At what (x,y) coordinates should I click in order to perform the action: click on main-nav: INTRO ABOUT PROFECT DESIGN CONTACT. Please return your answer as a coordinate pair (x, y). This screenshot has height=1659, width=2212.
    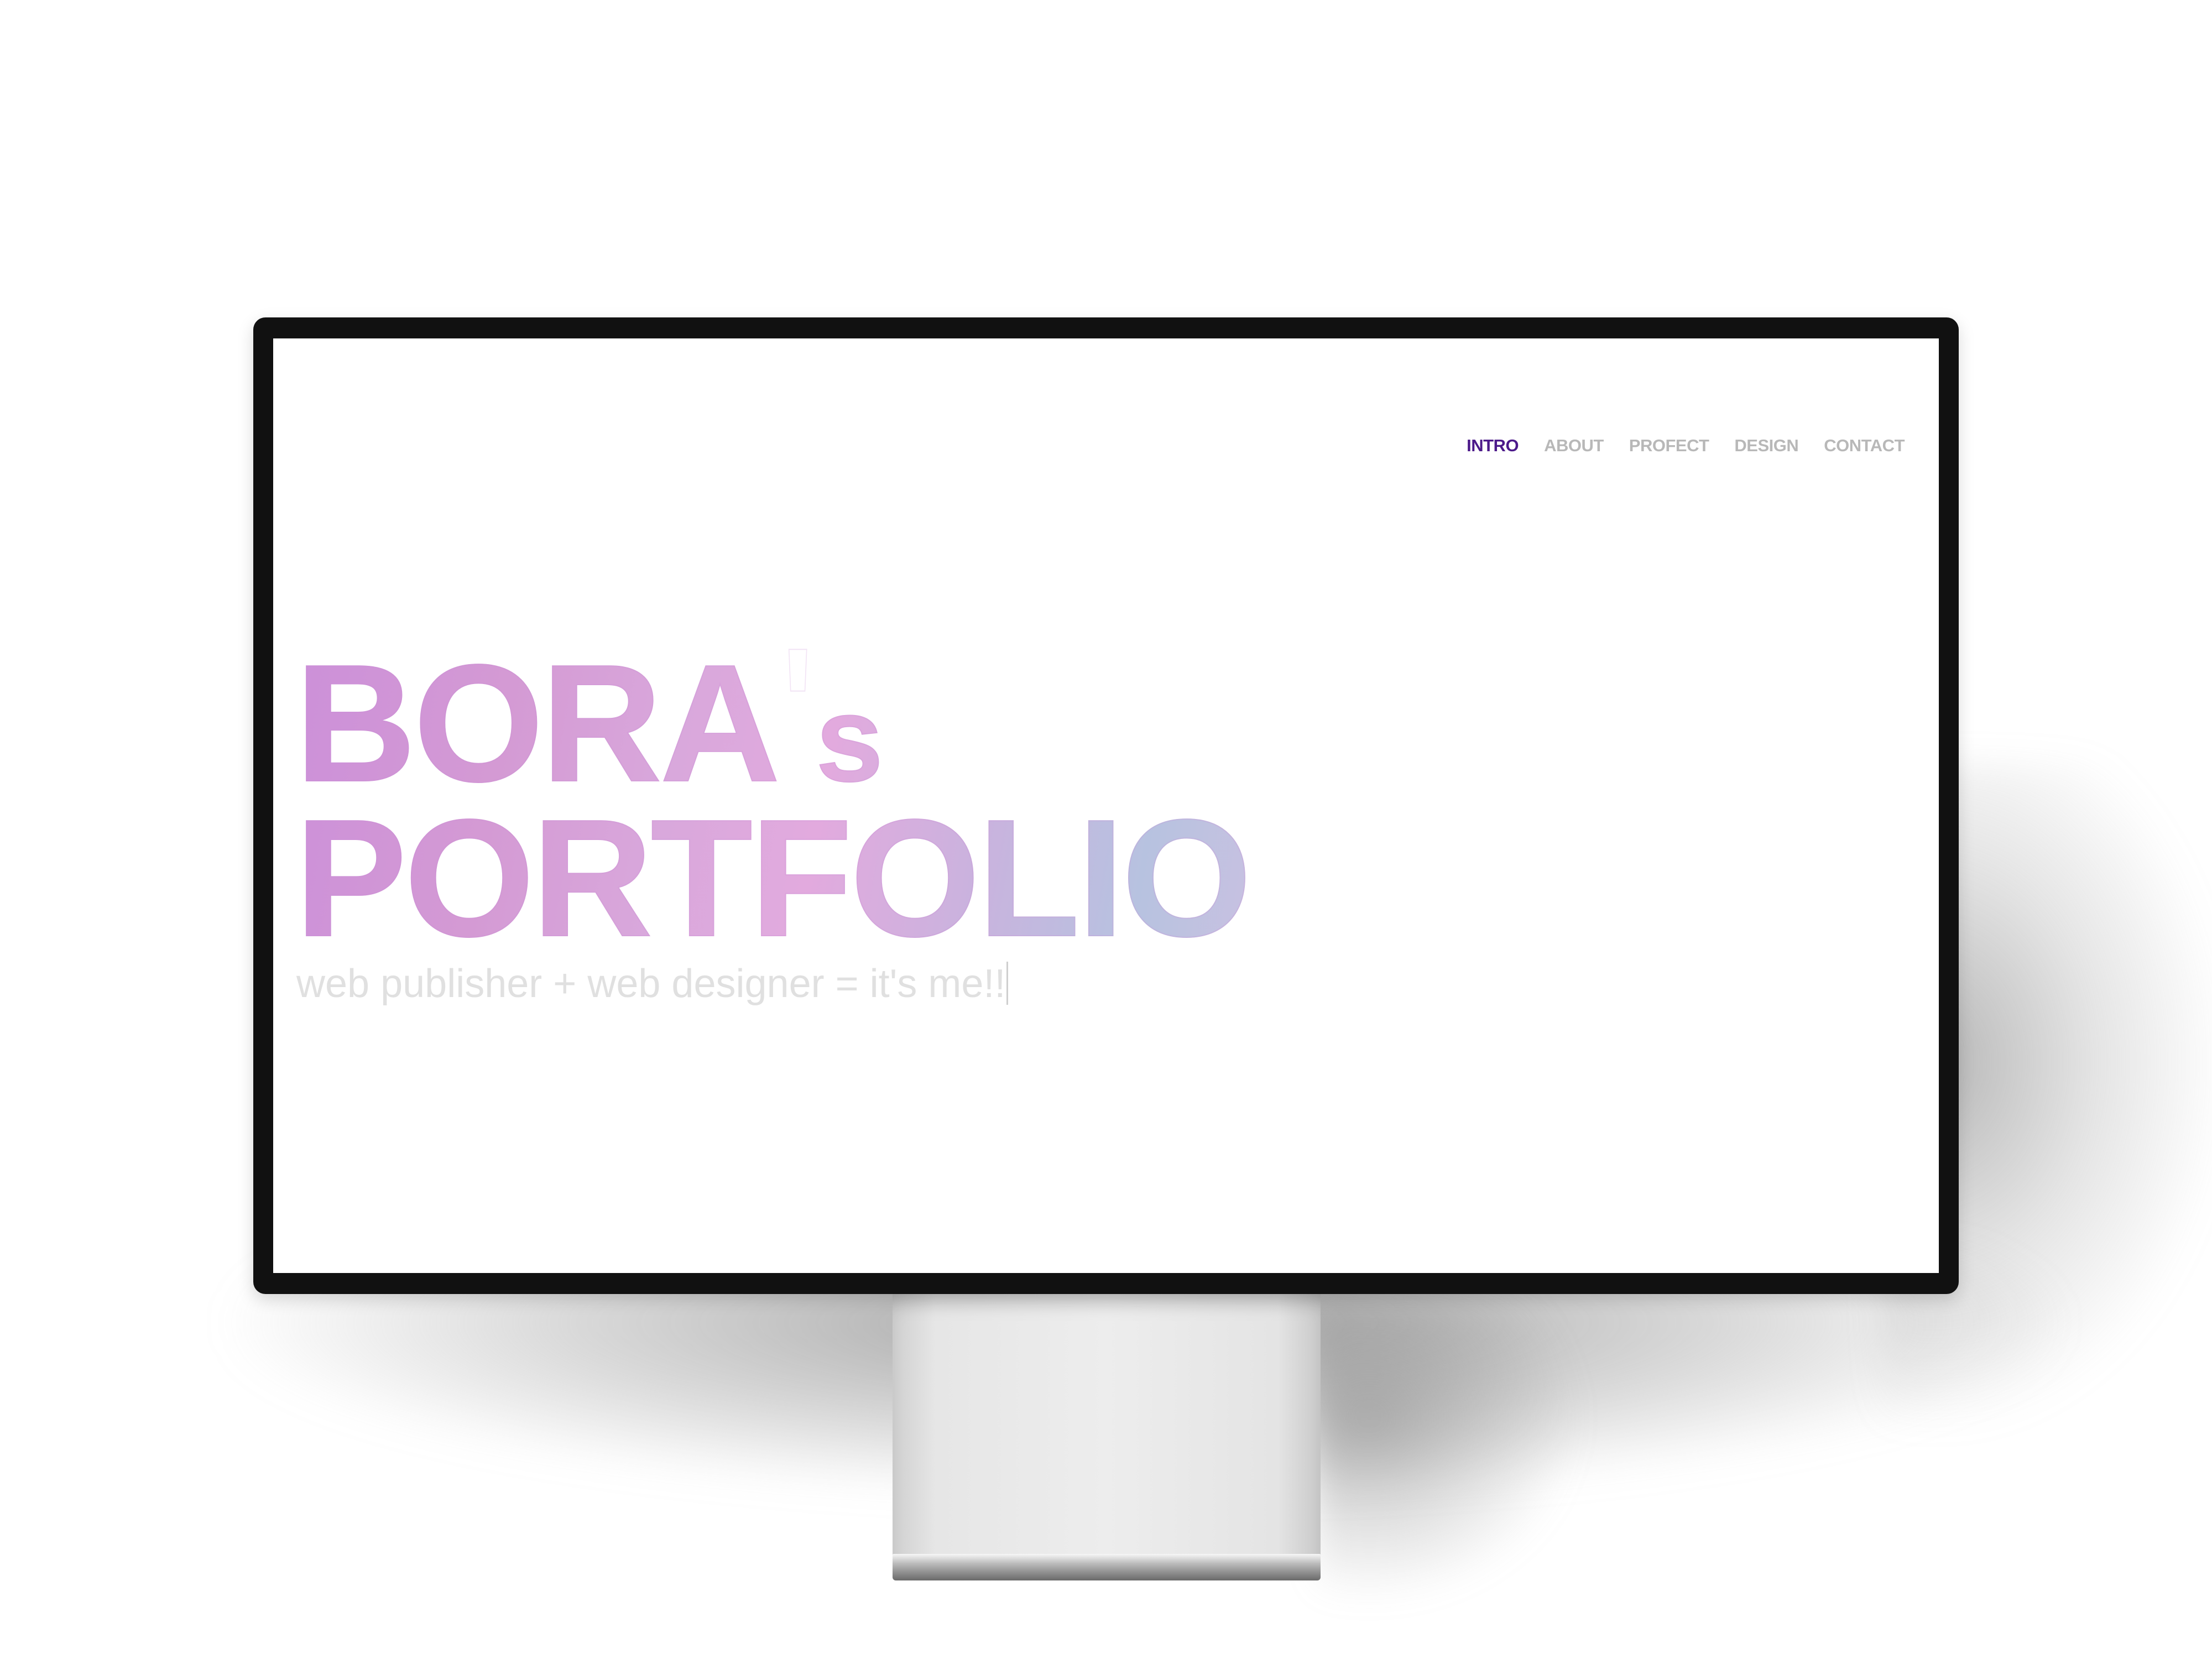
    Looking at the image, I should click on (1686, 446).